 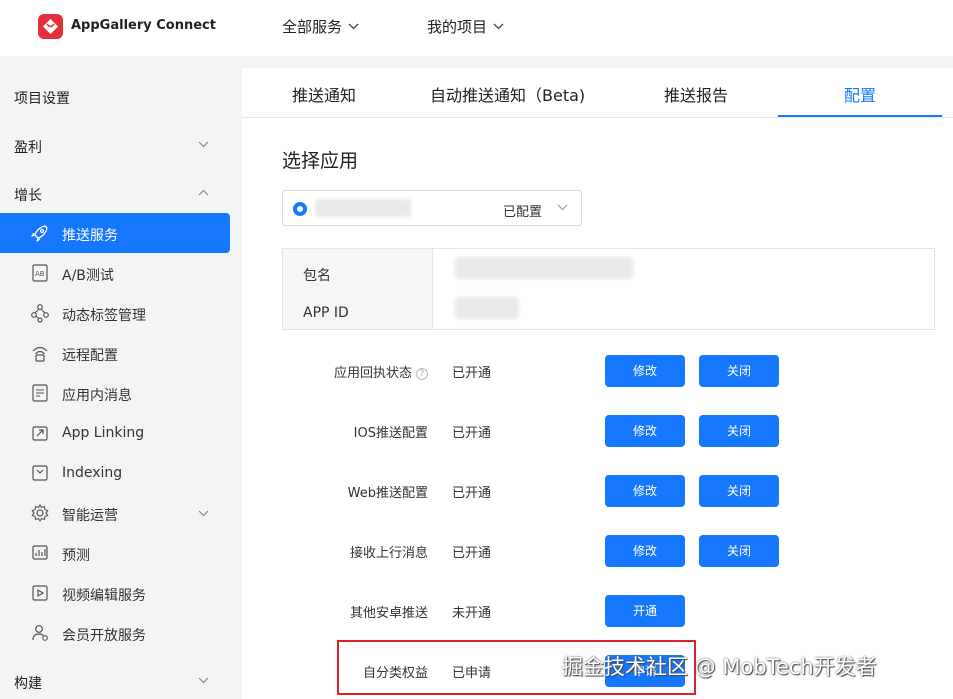 What do you see at coordinates (40, 433) in the screenshot?
I see `link-icon` at bounding box center [40, 433].